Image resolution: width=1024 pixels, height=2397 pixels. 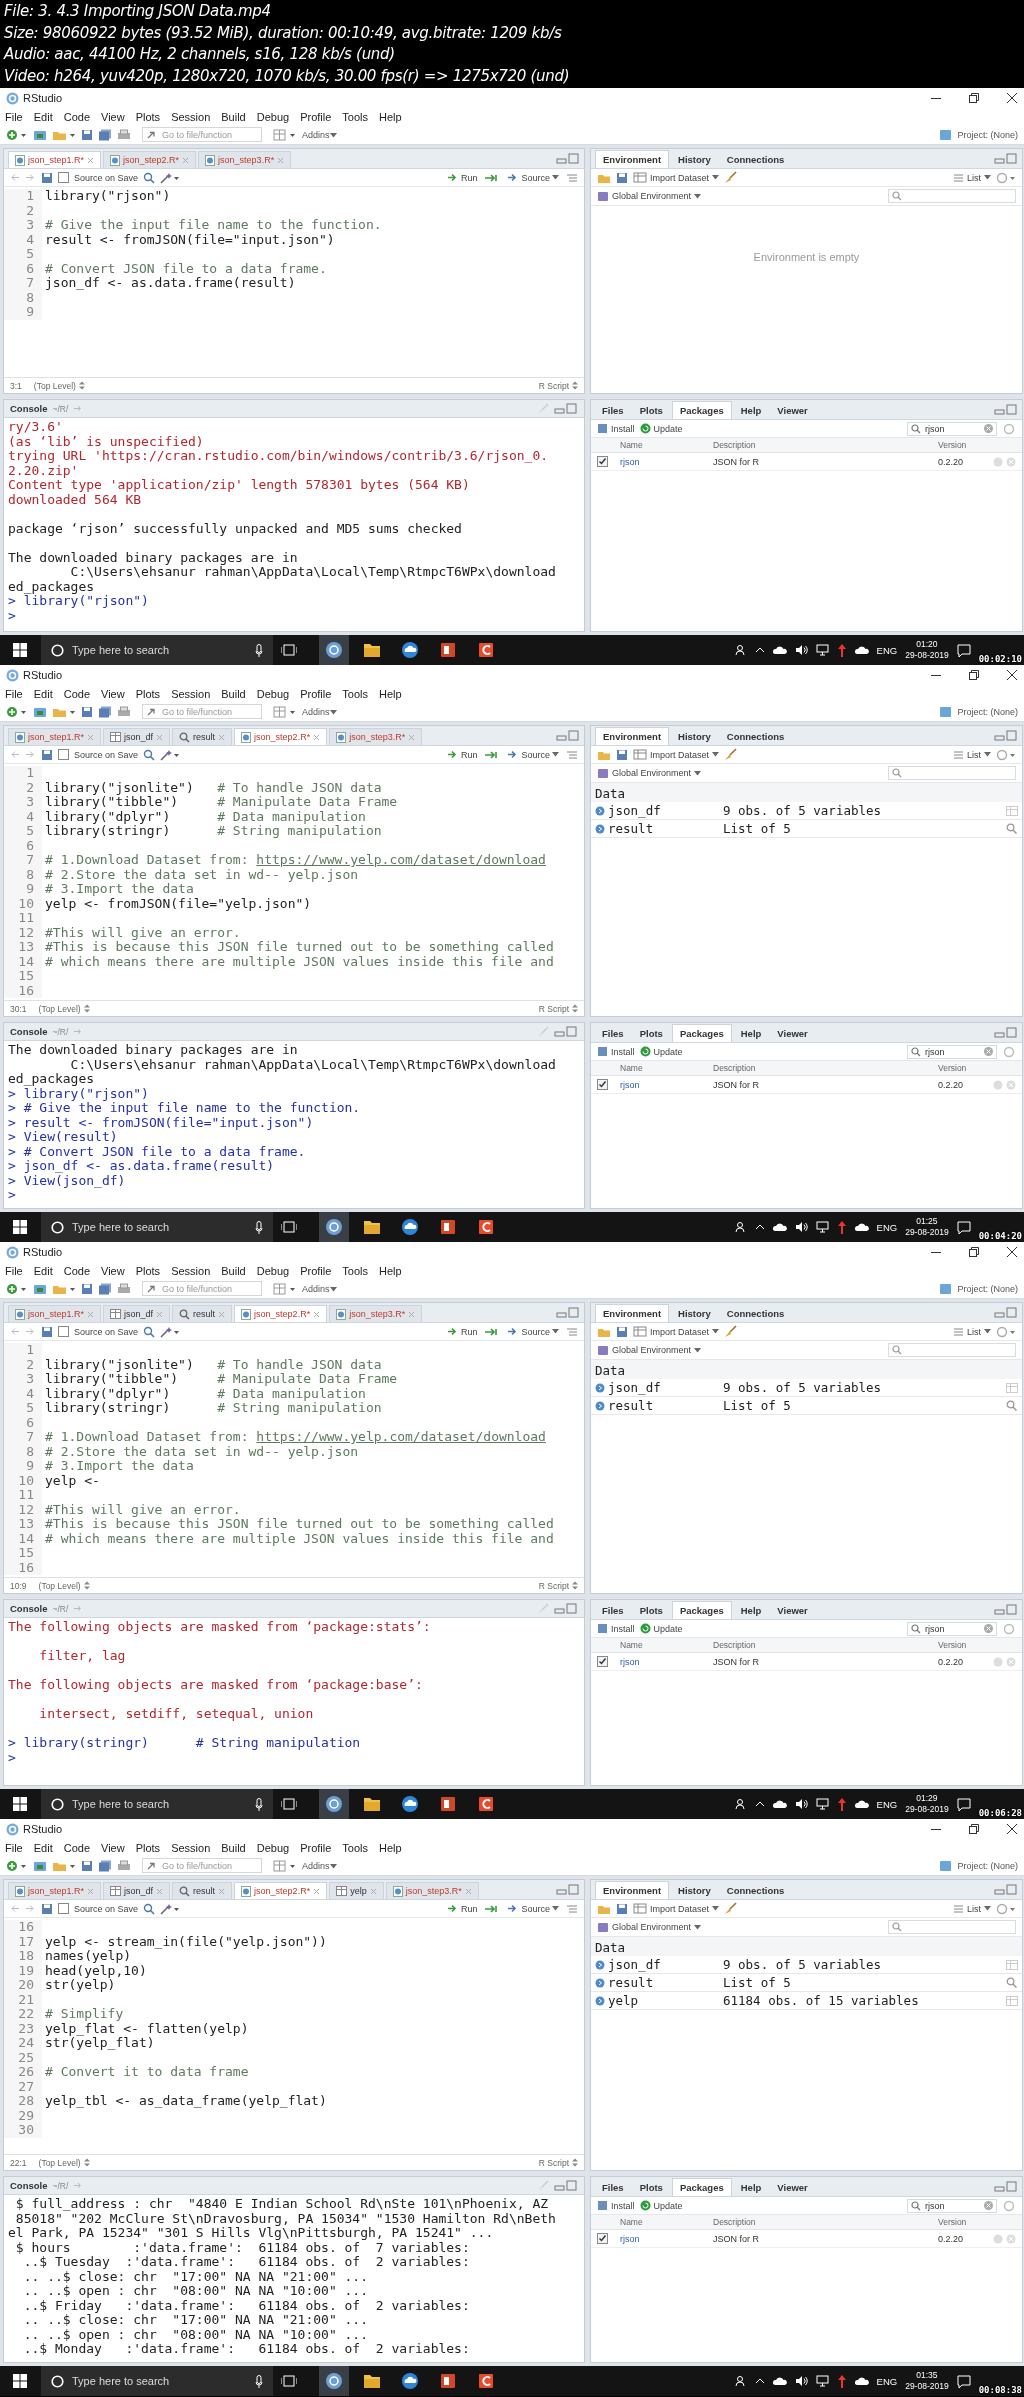 What do you see at coordinates (927, 1221) in the screenshot?
I see `clock-time: 01:25` at bounding box center [927, 1221].